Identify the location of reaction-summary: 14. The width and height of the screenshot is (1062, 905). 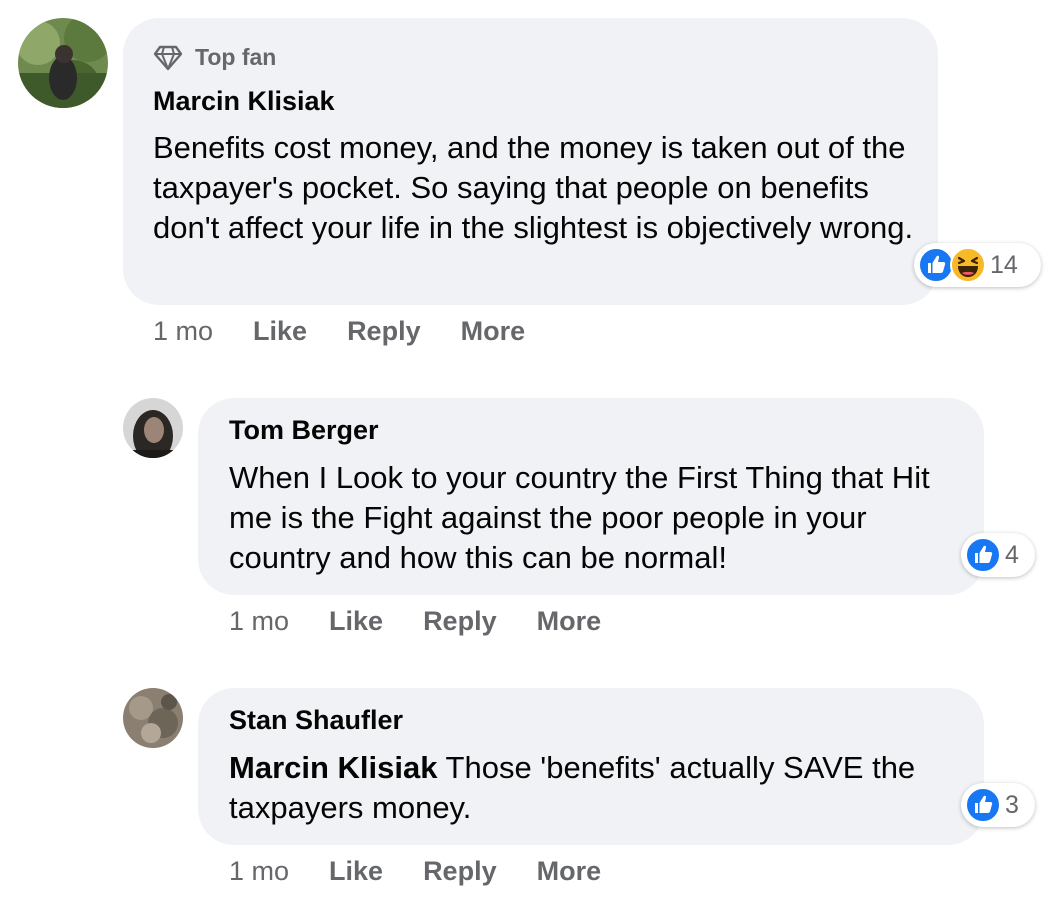
(977, 265).